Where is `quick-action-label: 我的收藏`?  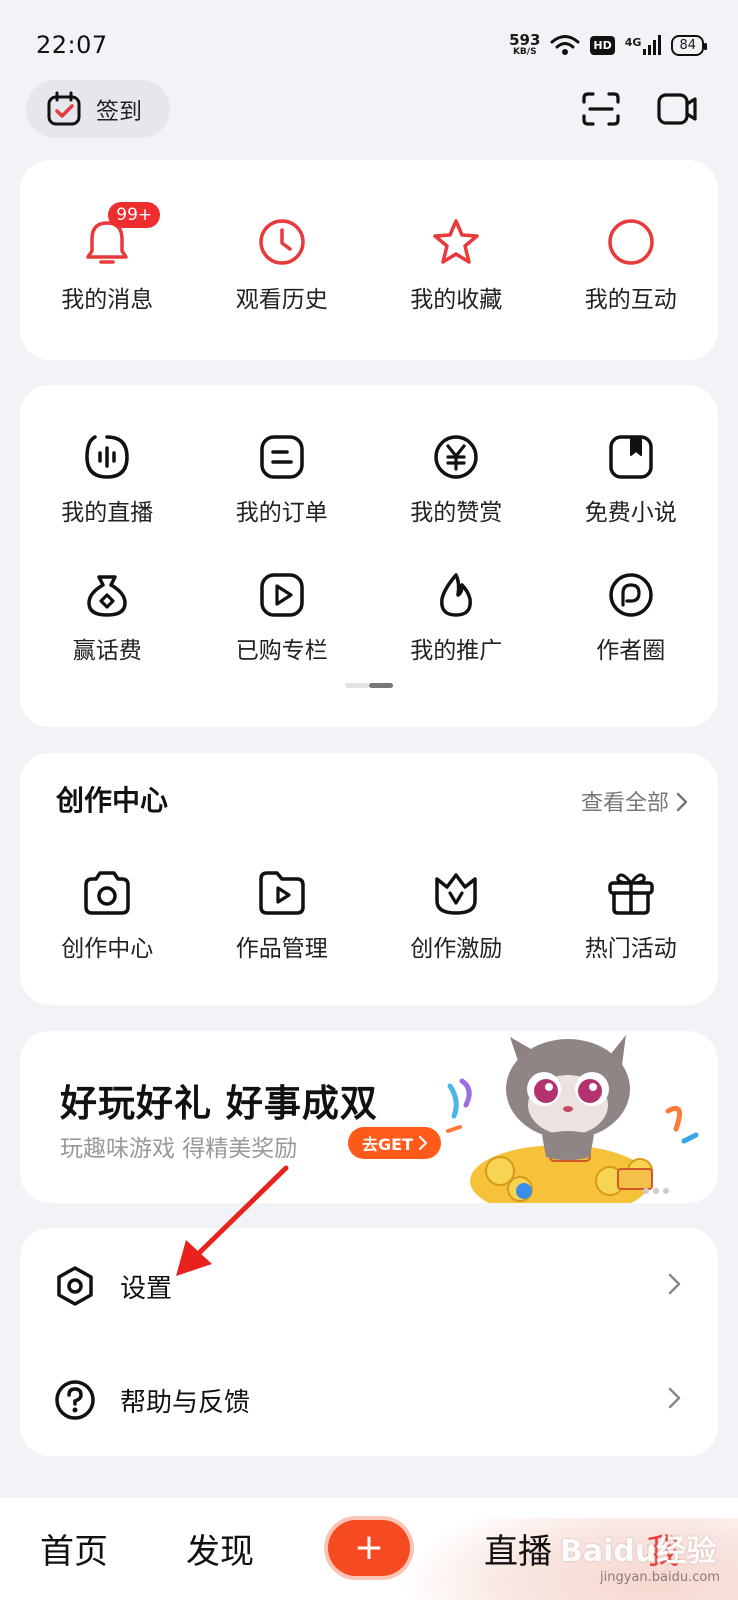
quick-action-label: 我的收藏 is located at coordinates (456, 300).